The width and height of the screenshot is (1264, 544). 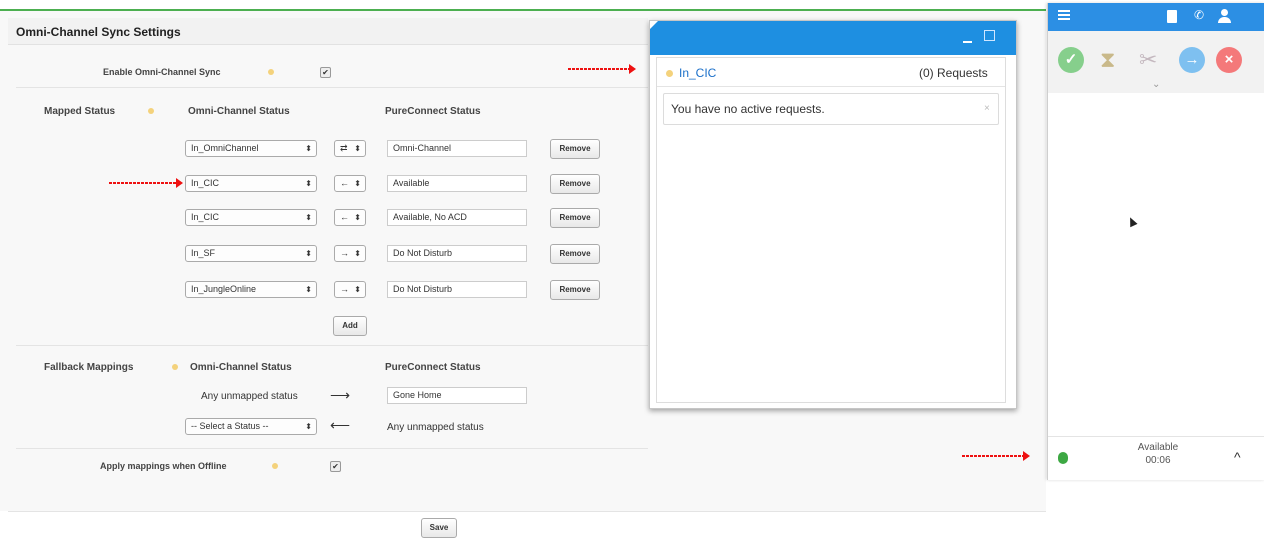 I want to click on disconnect-icon: ×, so click(x=1229, y=60).